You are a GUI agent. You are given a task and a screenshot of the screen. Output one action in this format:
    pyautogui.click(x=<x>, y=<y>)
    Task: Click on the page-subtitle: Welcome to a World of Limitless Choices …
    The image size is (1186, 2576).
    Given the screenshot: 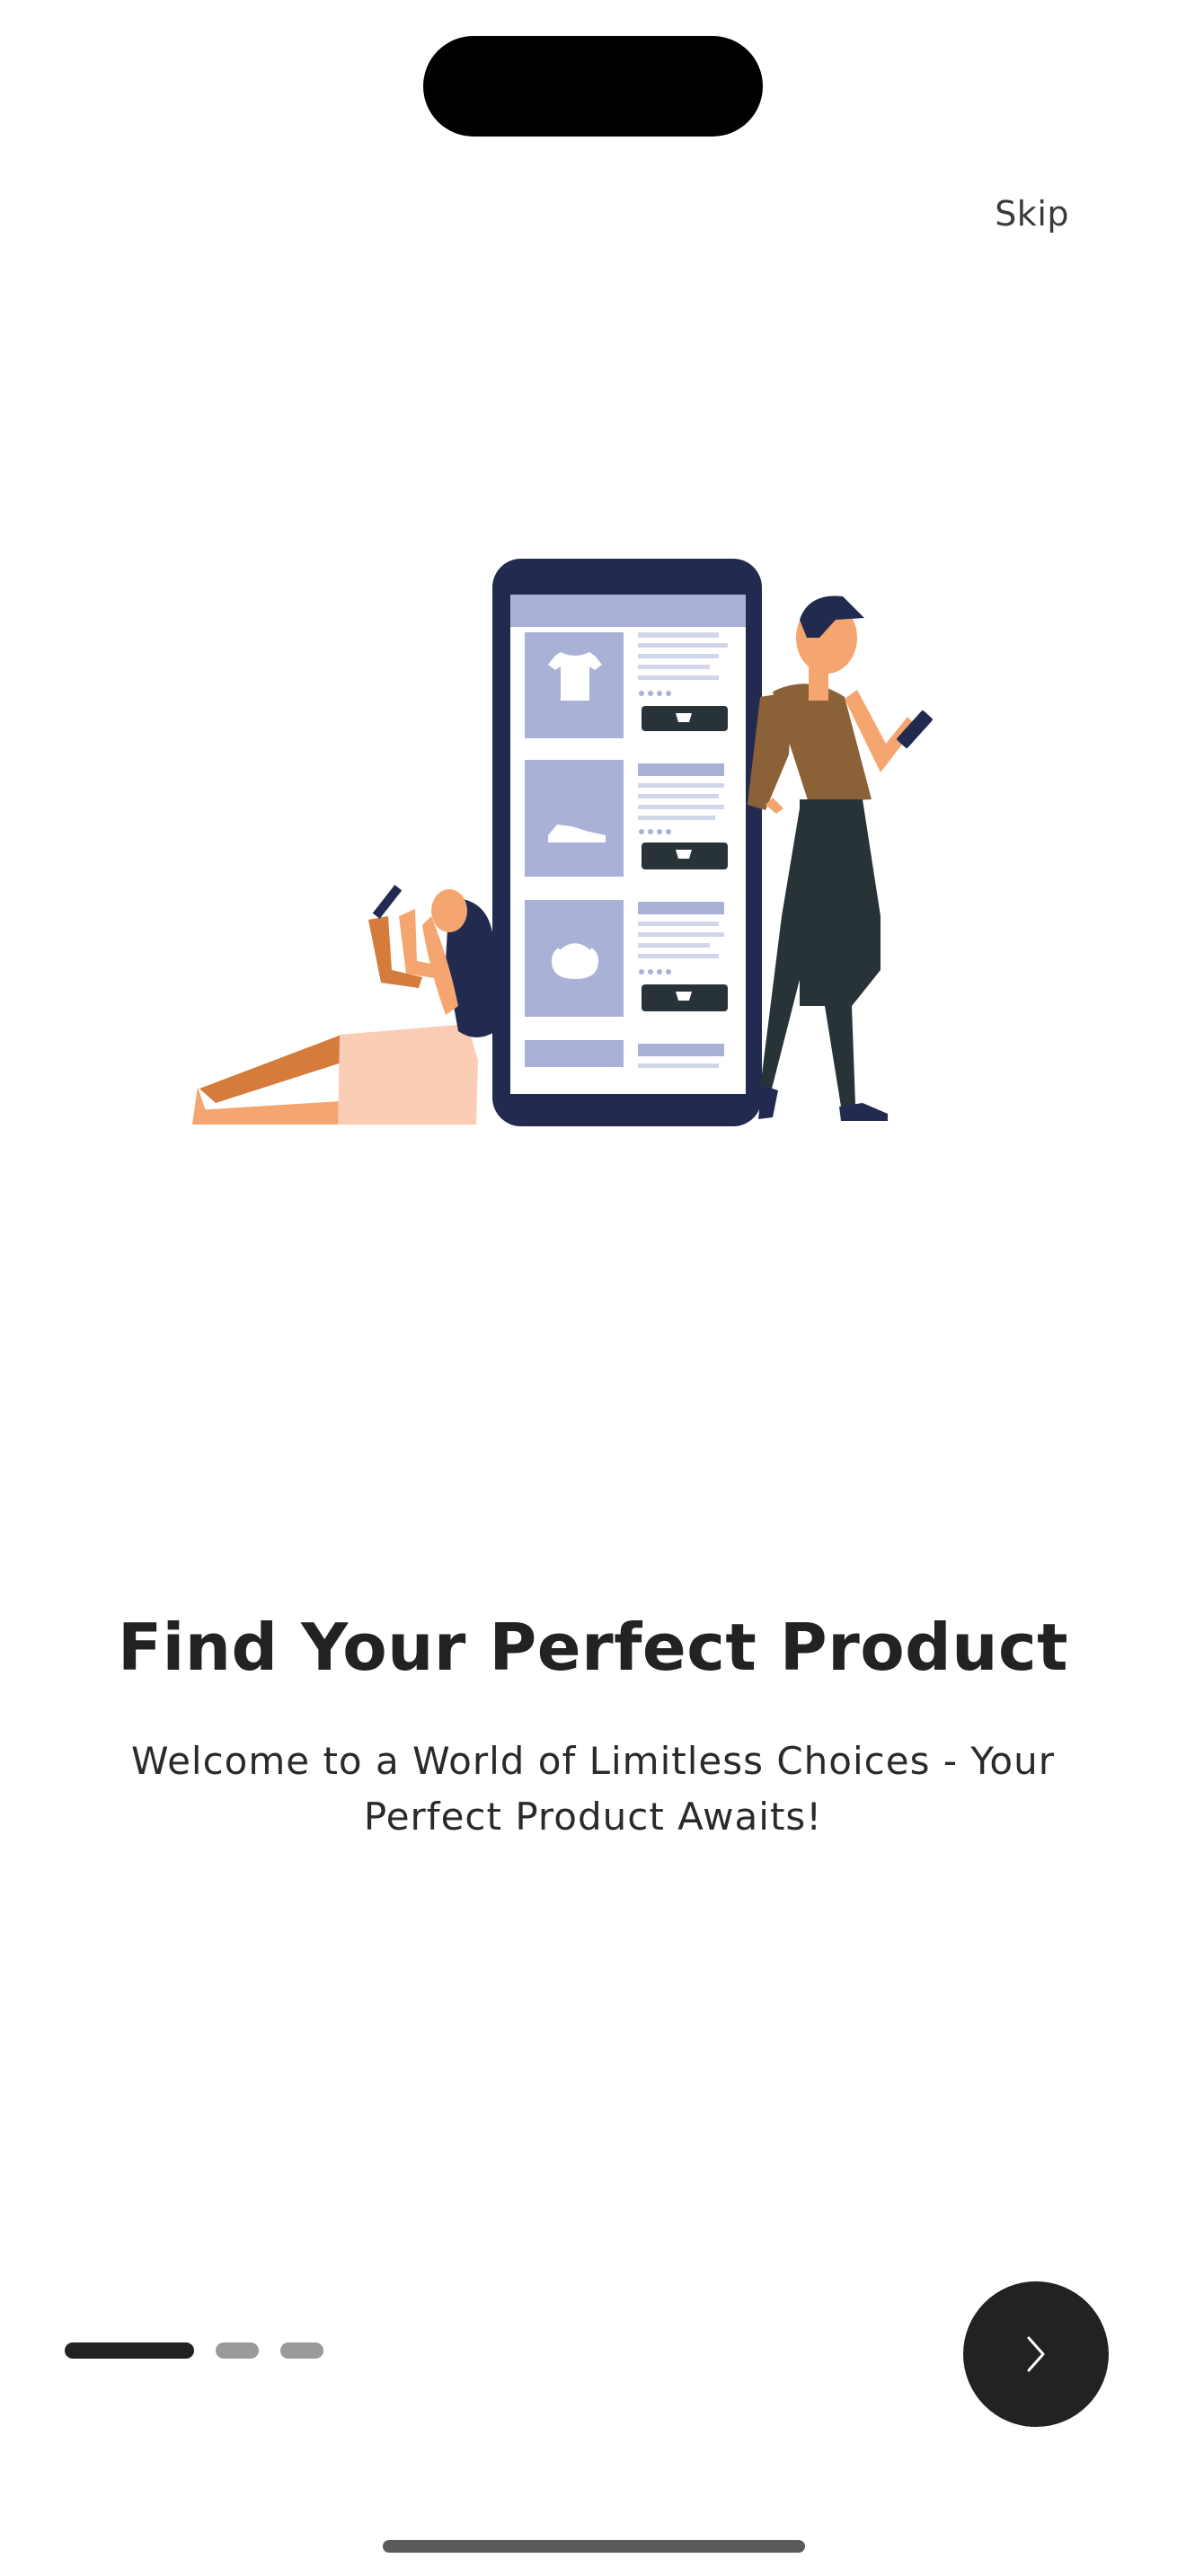 What is the action you would take?
    pyautogui.click(x=593, y=1789)
    